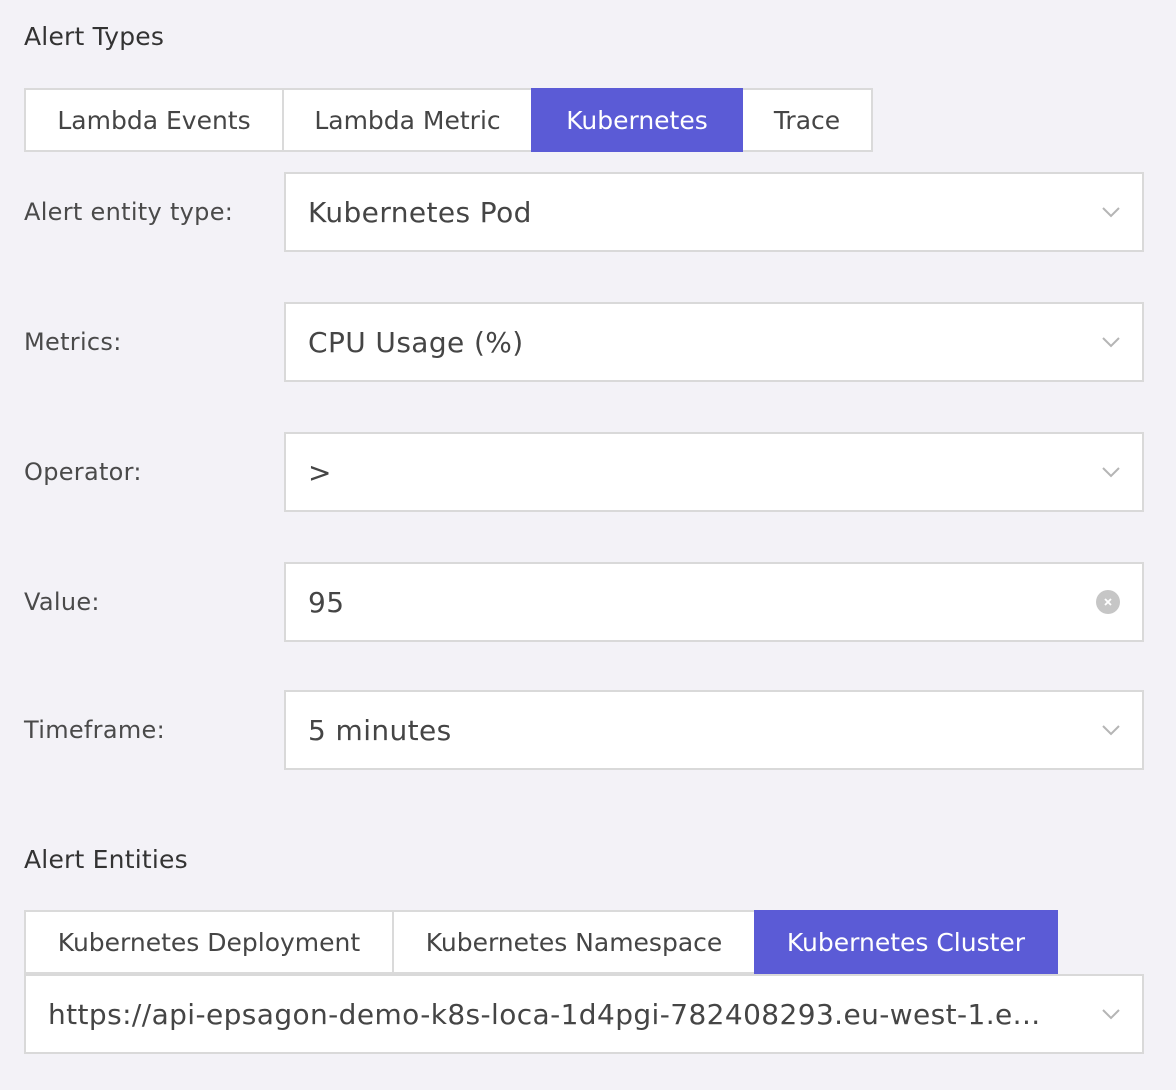 Image resolution: width=1176 pixels, height=1090 pixels. Describe the element at coordinates (420, 212) in the screenshot. I see `entity-type-value: Kubernetes Pod` at that location.